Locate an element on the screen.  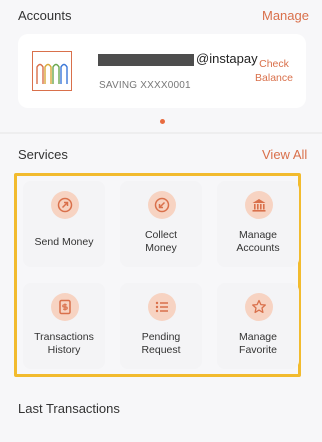
transactions-history-label: Transactions History is located at coordinates (64, 343).